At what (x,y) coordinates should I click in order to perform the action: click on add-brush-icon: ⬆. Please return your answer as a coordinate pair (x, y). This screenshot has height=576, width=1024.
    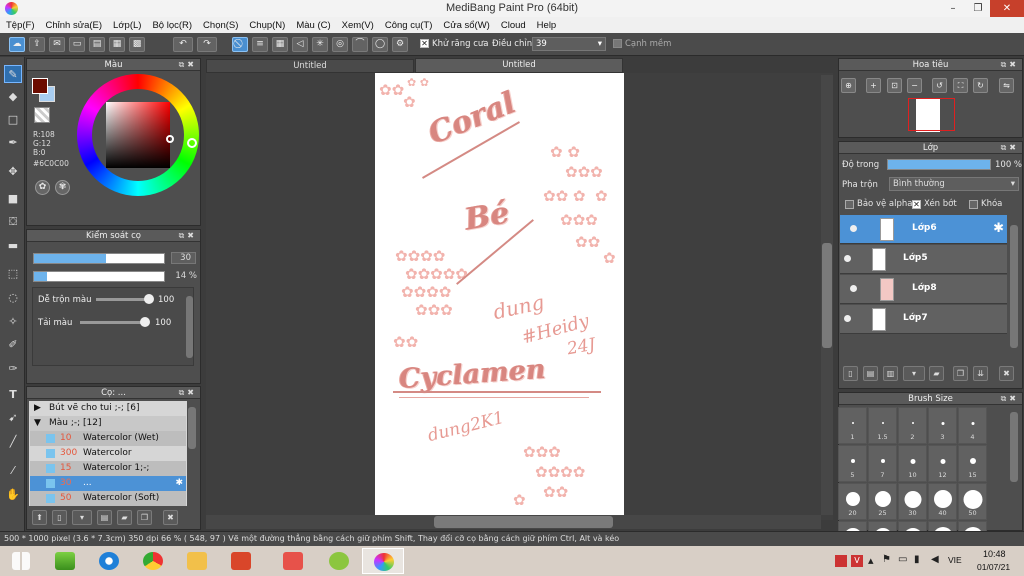
    Looking at the image, I should click on (39, 517).